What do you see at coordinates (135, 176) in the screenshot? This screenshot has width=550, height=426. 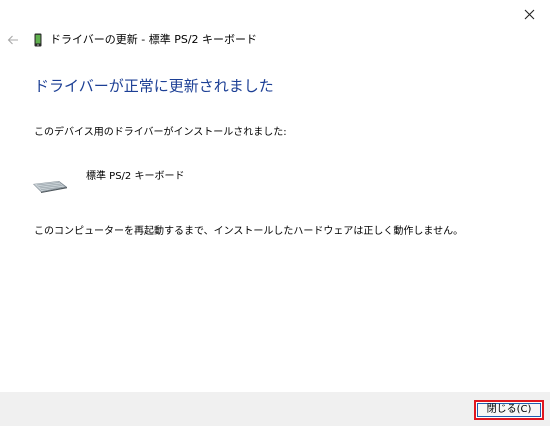 I see `device-name: 標準 PS/2 キーボード` at bounding box center [135, 176].